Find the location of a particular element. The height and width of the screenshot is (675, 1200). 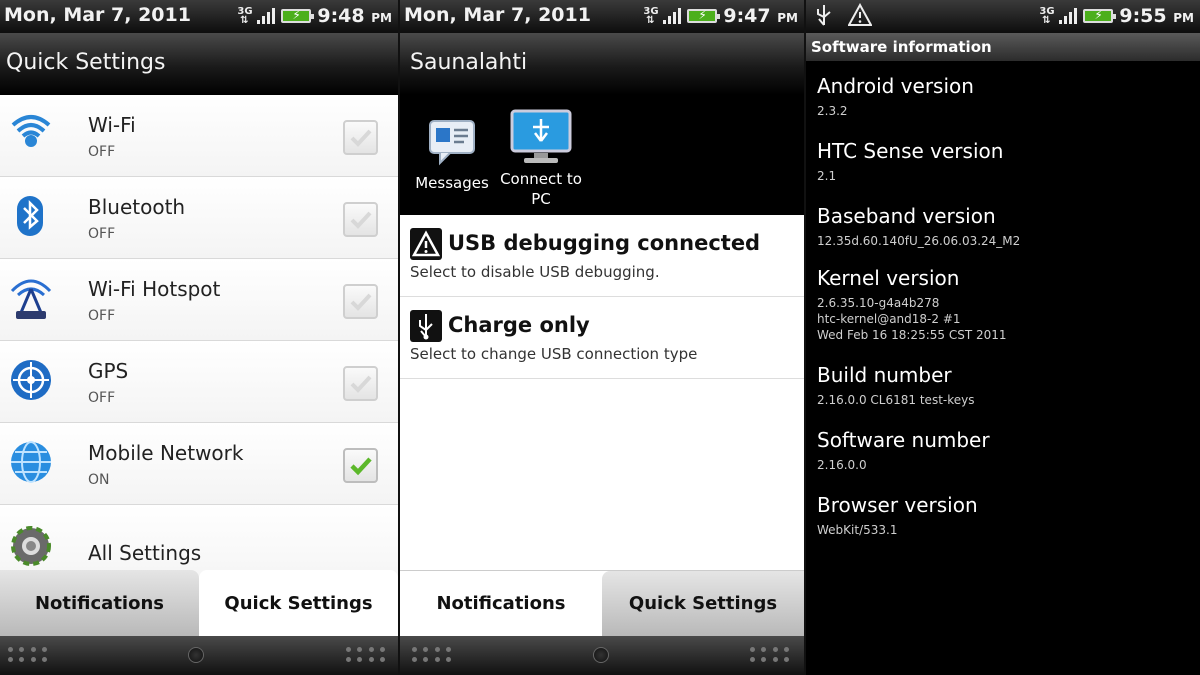

wifi-hotspot-checkbox is located at coordinates (360, 301).